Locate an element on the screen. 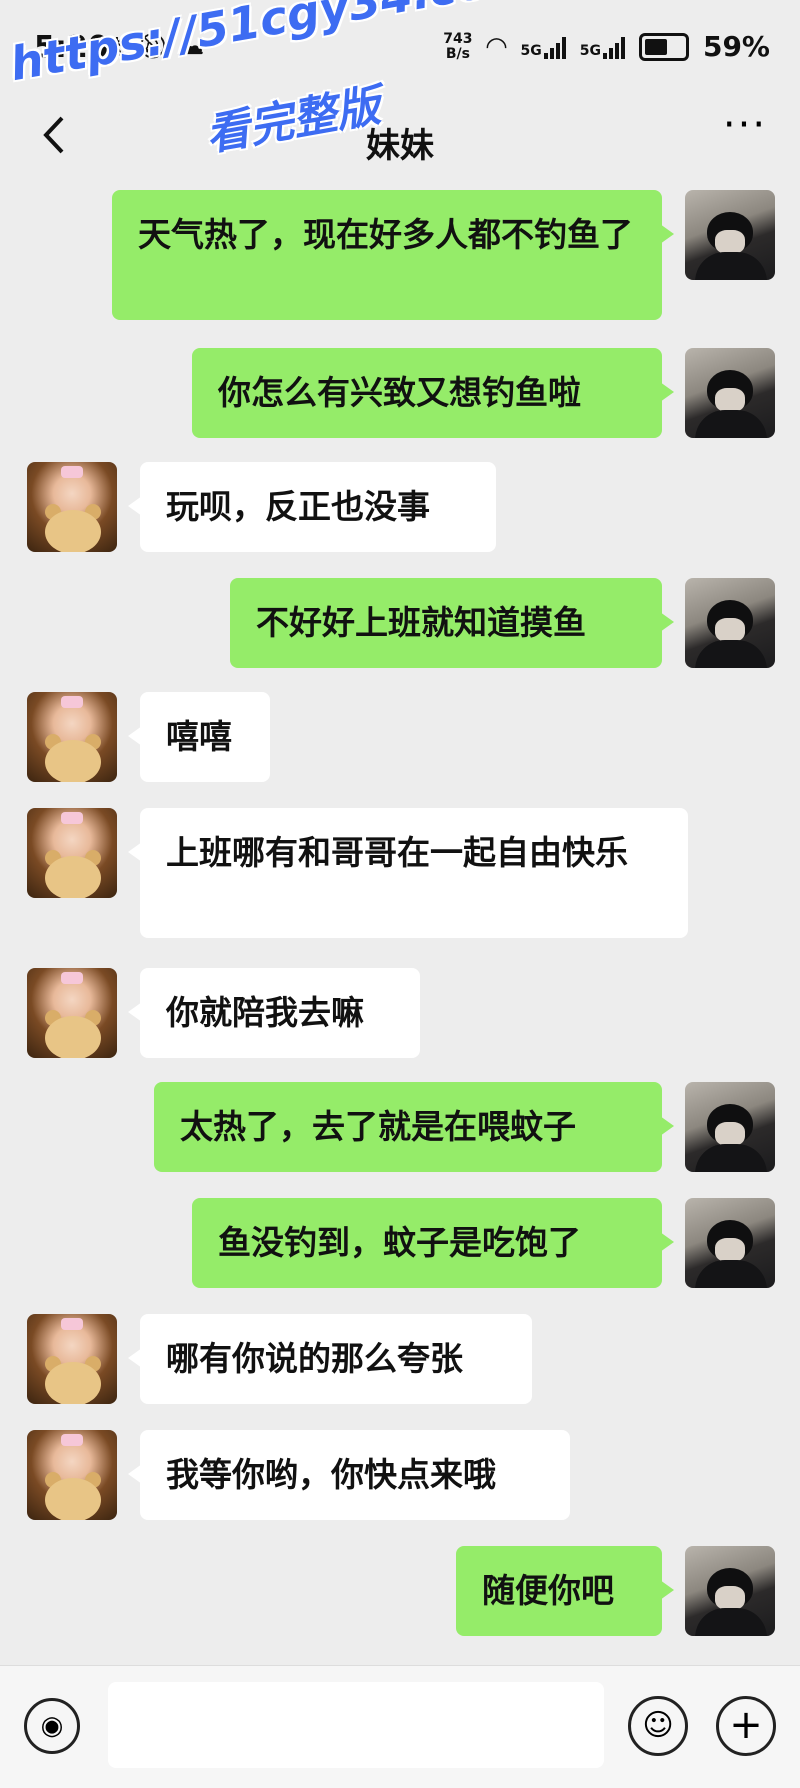 This screenshot has height=1788, width=800. more-button: ··· is located at coordinates (745, 132).